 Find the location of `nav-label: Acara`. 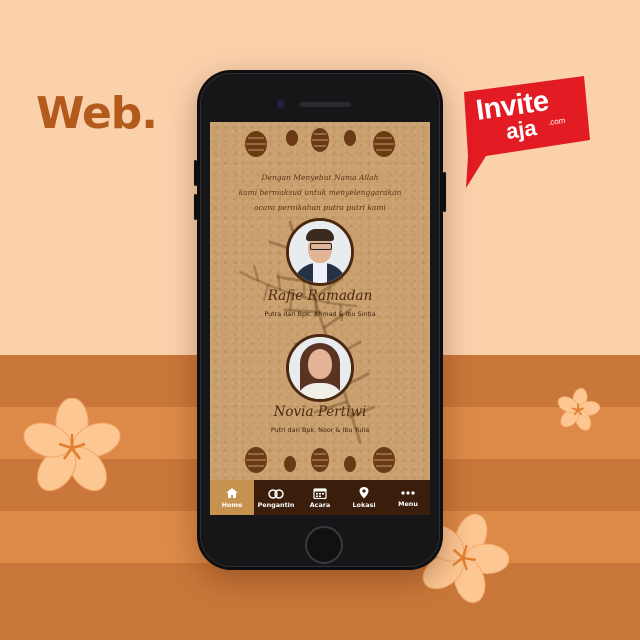

nav-label: Acara is located at coordinates (320, 504).